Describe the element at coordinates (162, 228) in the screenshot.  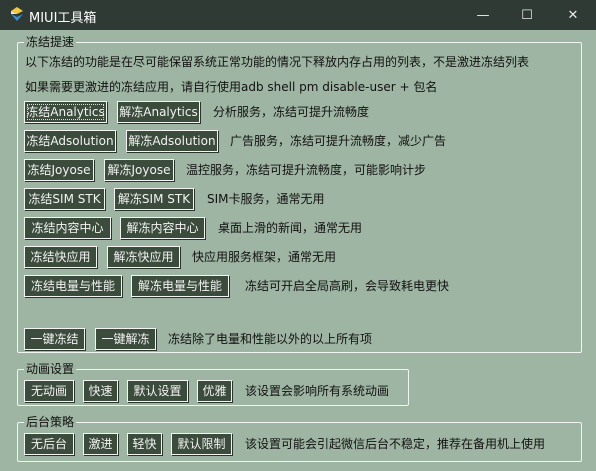
I see `unfreeze-content-center-button: 解冻内容中心` at that location.